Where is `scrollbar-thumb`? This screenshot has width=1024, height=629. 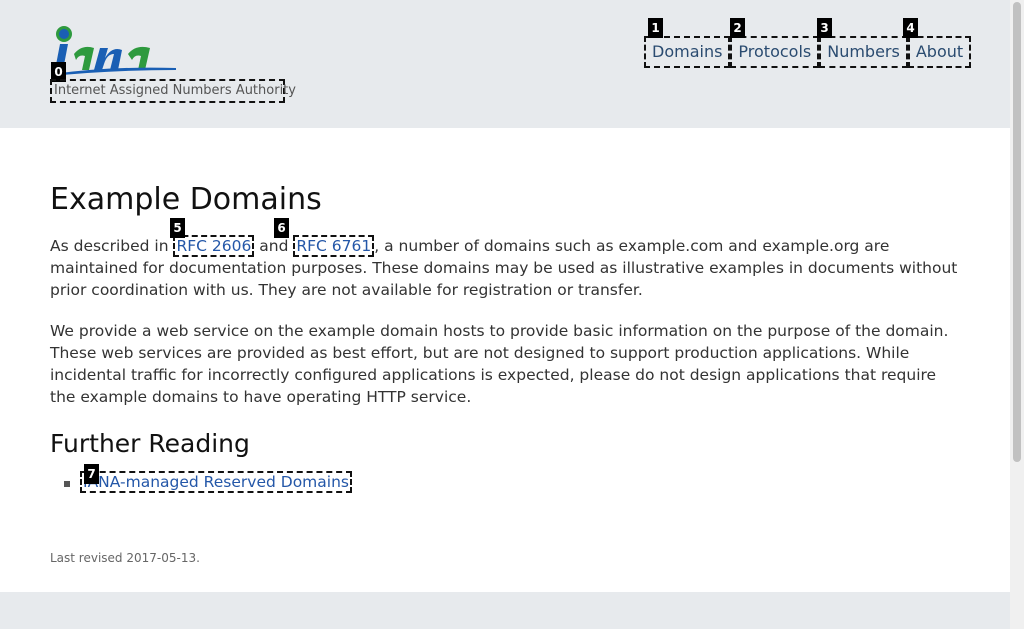
scrollbar-thumb is located at coordinates (1017, 232).